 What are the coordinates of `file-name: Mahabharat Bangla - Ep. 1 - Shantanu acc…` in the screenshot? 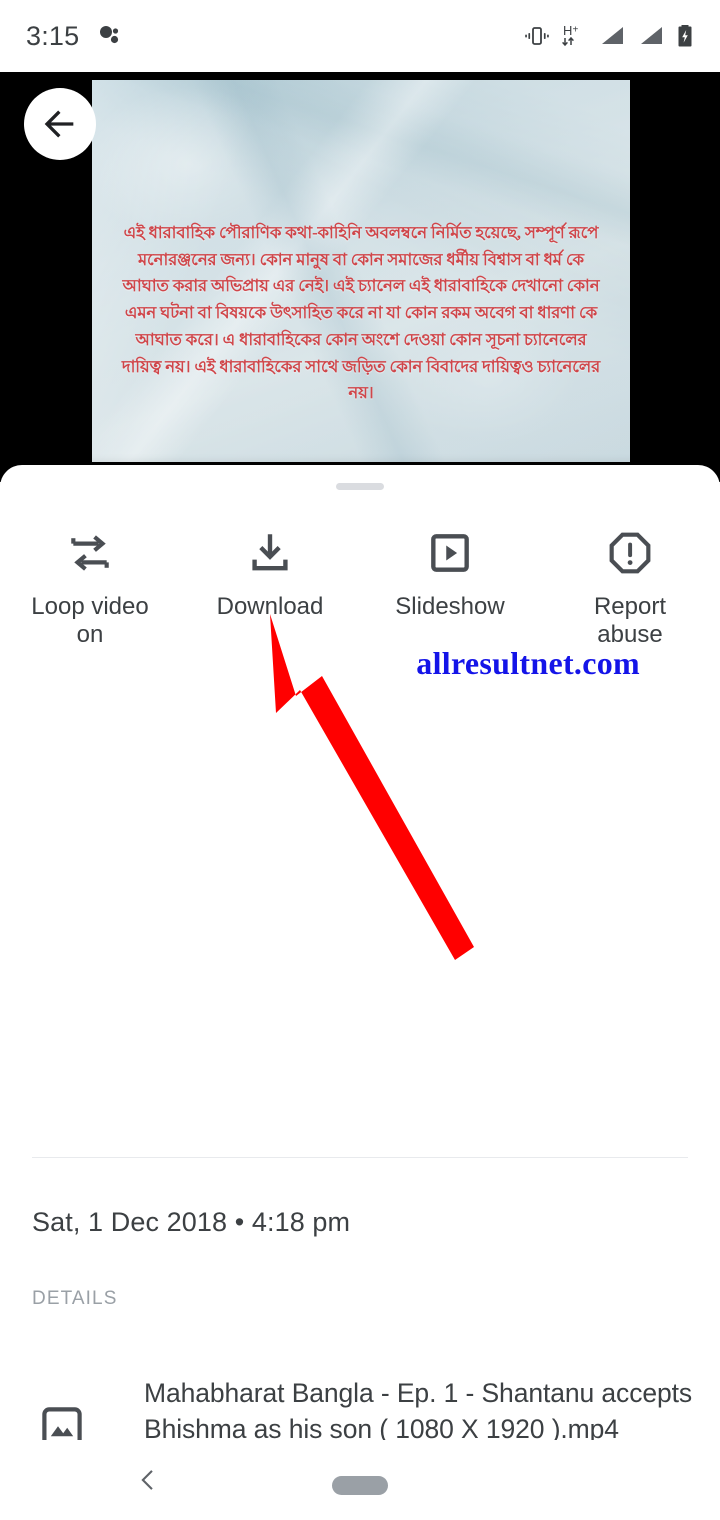 It's located at (418, 1411).